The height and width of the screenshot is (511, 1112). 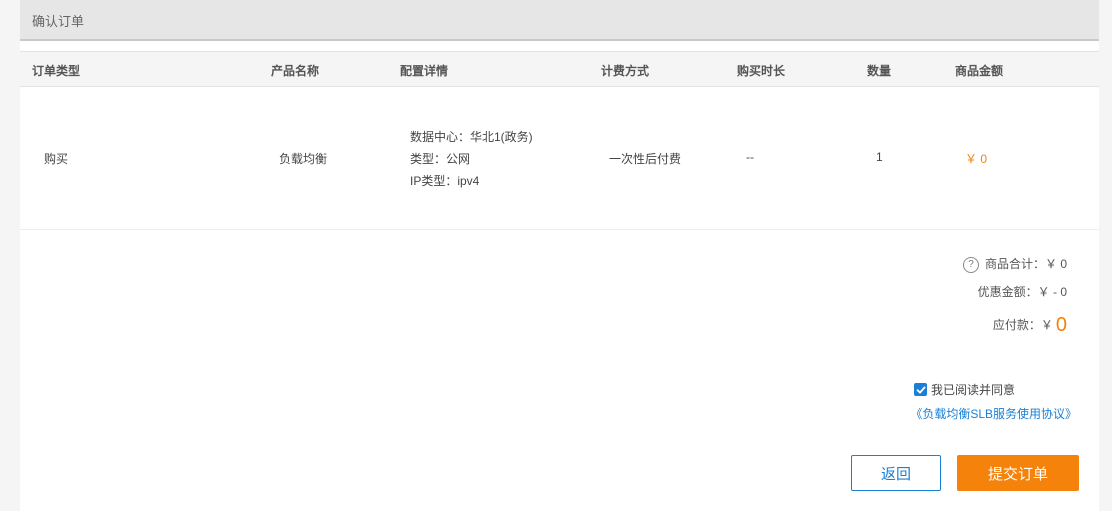 I want to click on discount-amount: 优惠金额：￥ - 0, so click(x=1022, y=292).